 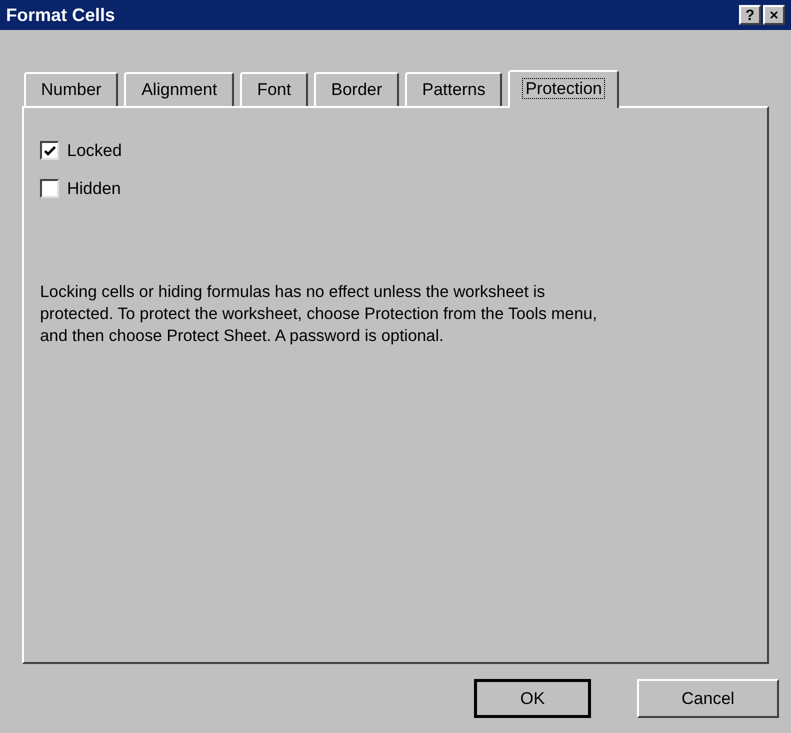 I want to click on protection-note: Locking cells or hiding formulas has no effect unless the worksheet is protected. To protect the worksheet, choose Protection from the Tools menu, and then choose Protect Sheet. A password is optional., so click(x=319, y=314).